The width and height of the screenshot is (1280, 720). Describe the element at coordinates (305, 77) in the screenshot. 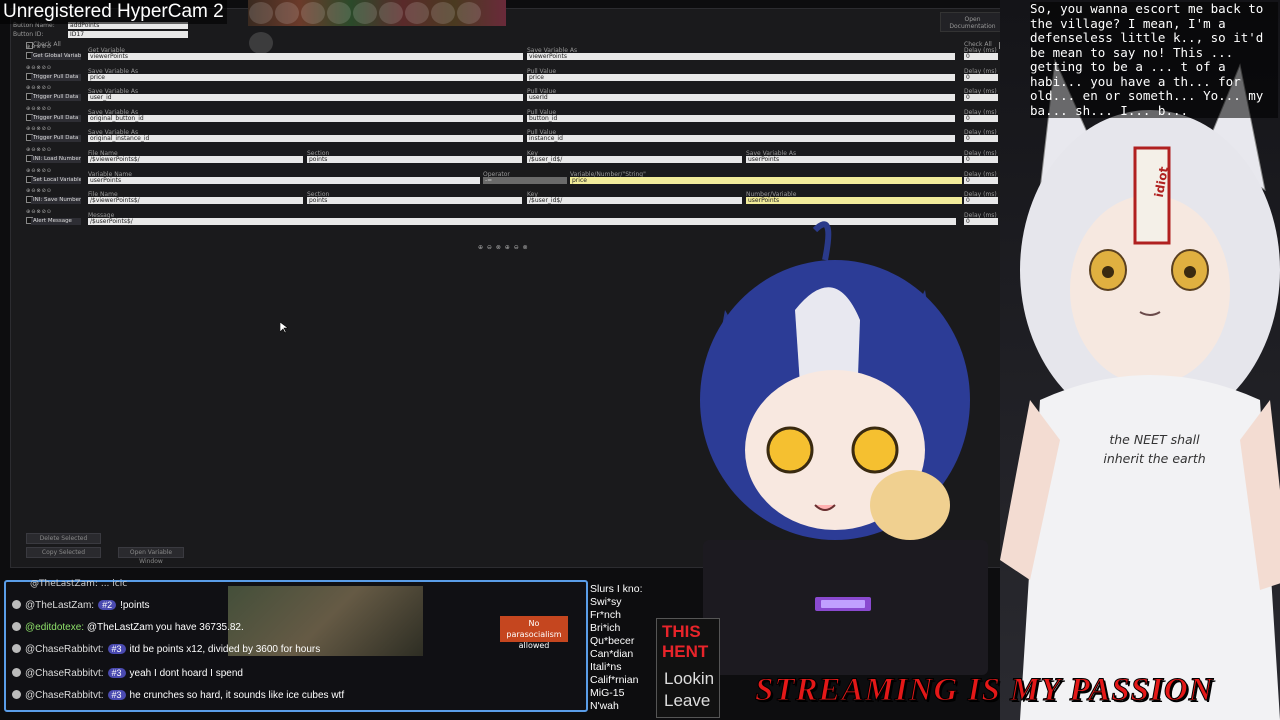

I see `field1-input: price` at that location.